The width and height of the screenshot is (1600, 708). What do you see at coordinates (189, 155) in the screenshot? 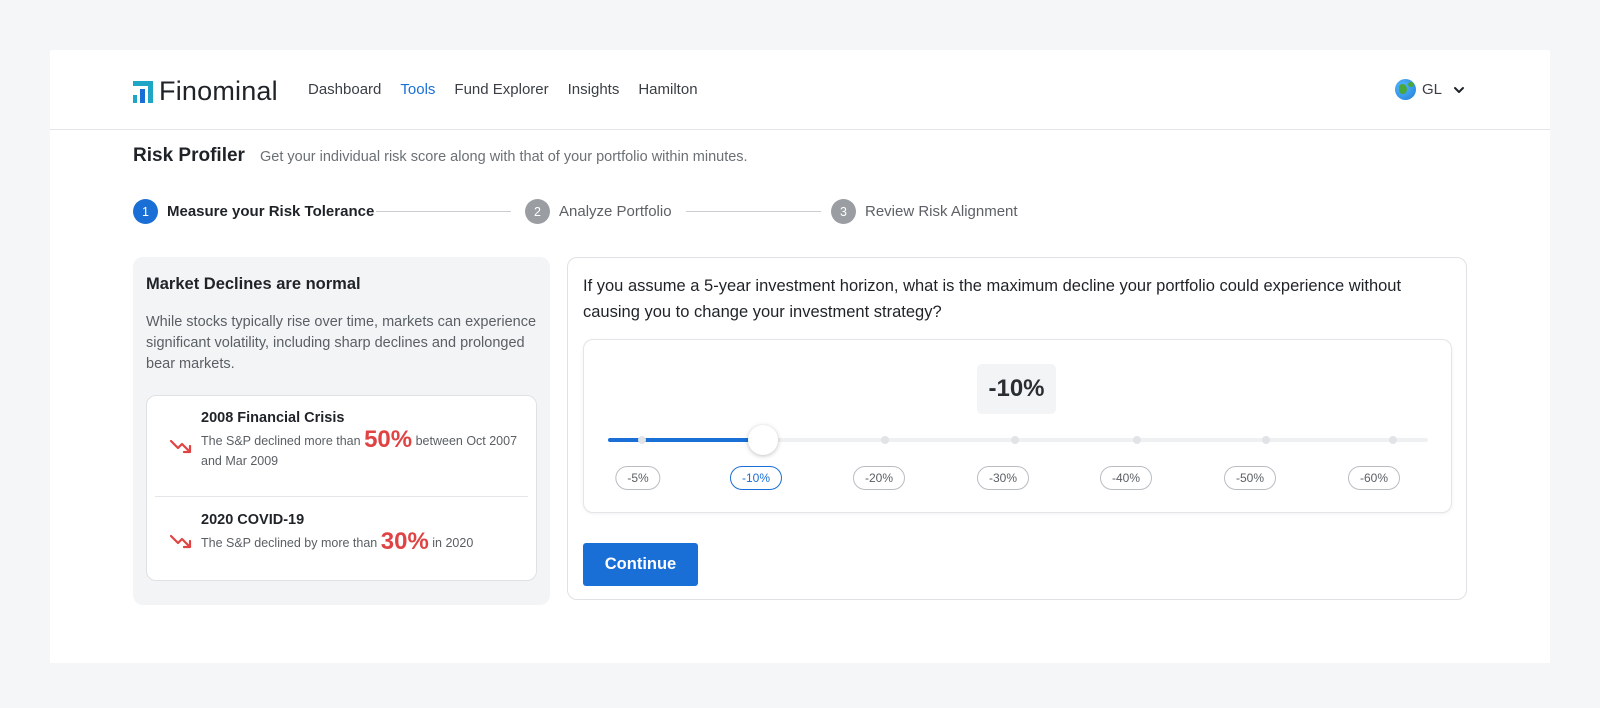
I see `page-title: Risk Profiler` at bounding box center [189, 155].